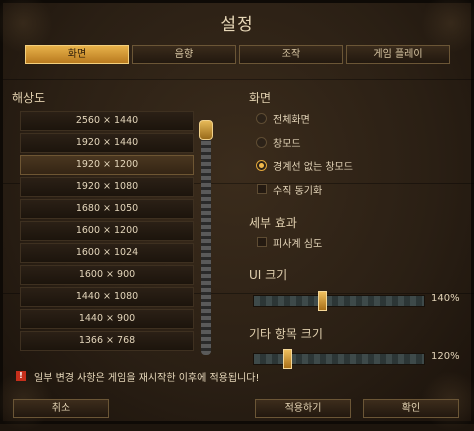 The image size is (474, 431). What do you see at coordinates (322, 301) in the screenshot?
I see `ui-scale-slider-handle` at bounding box center [322, 301].